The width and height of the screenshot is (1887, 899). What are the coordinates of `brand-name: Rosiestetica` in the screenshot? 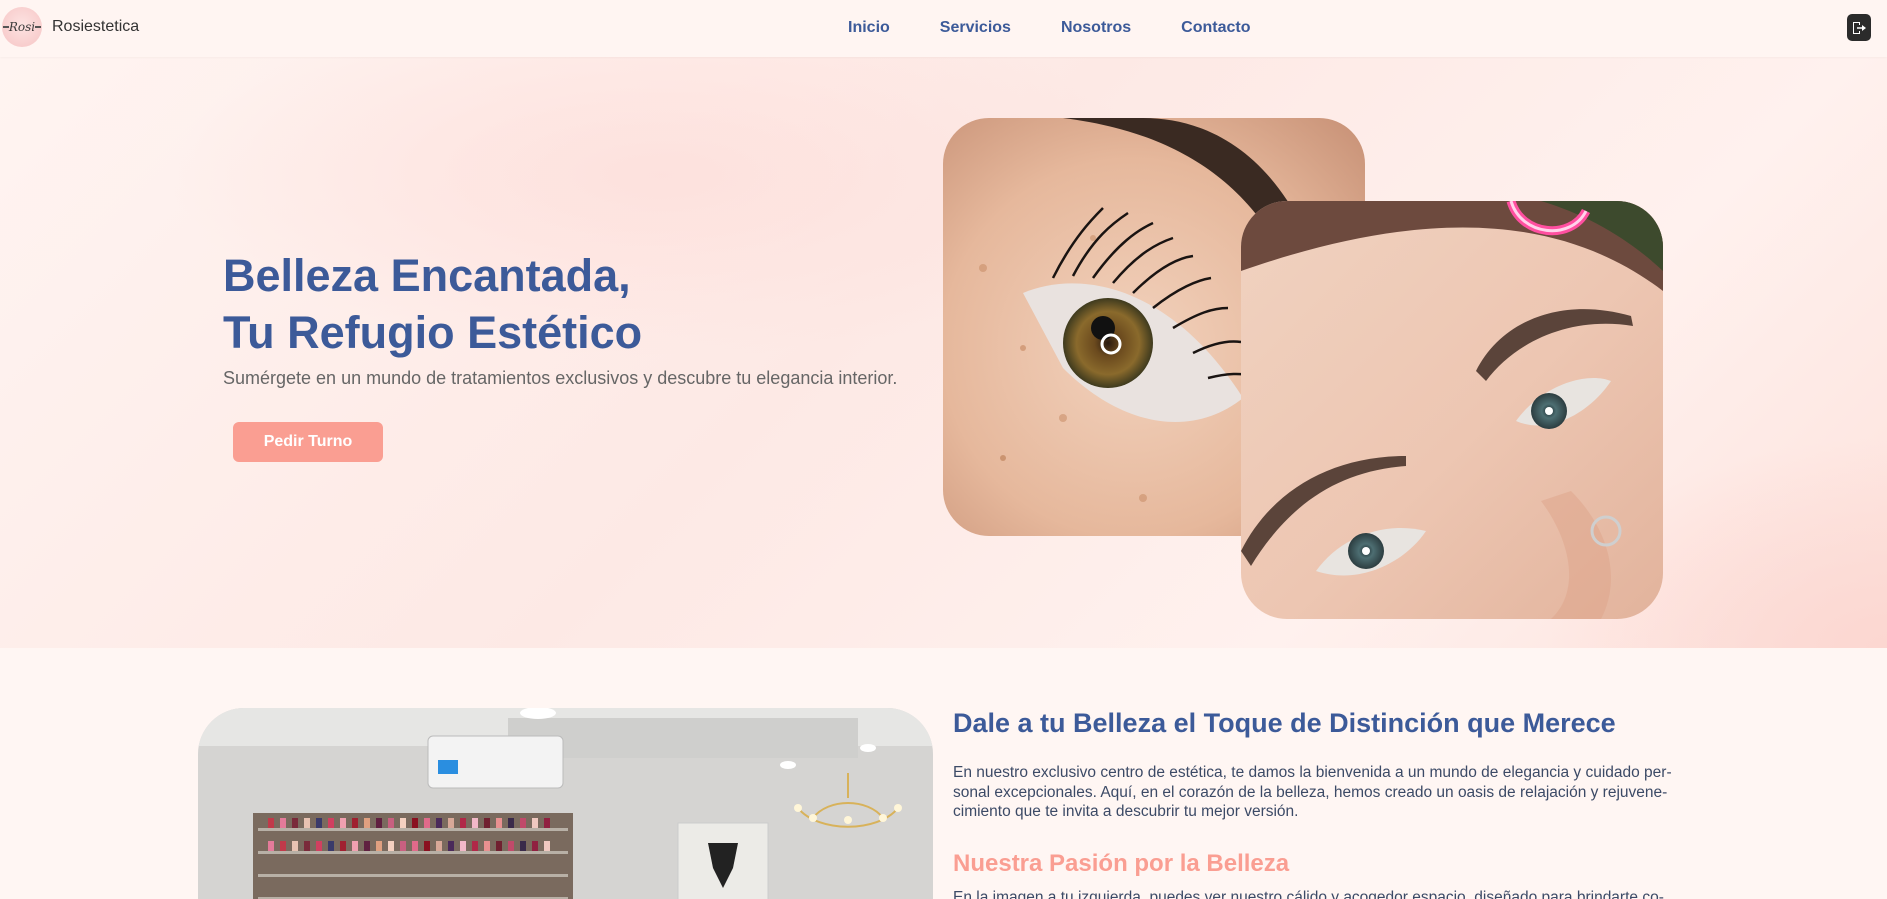 It's located at (96, 26).